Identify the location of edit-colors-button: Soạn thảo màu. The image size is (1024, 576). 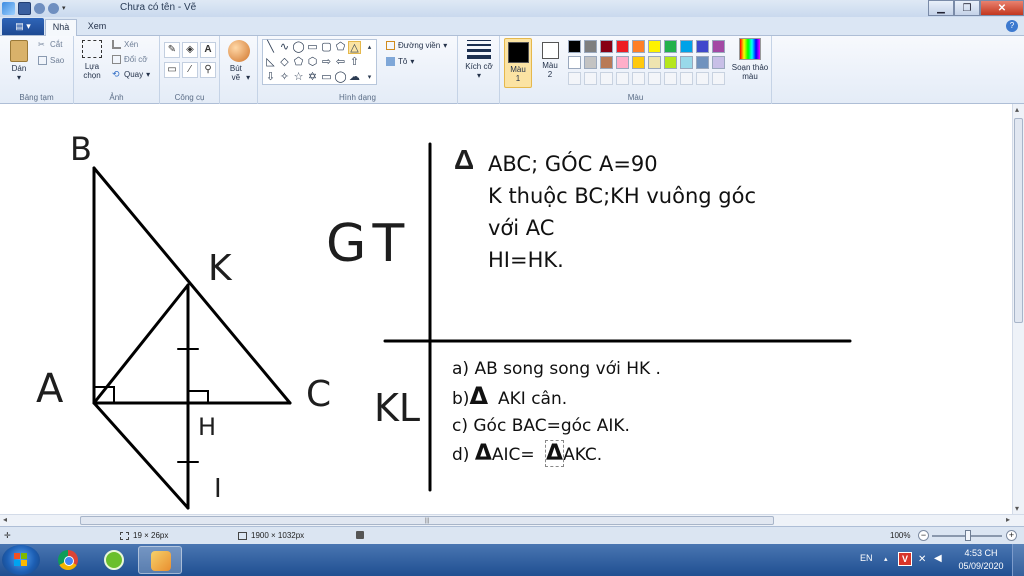
(750, 59).